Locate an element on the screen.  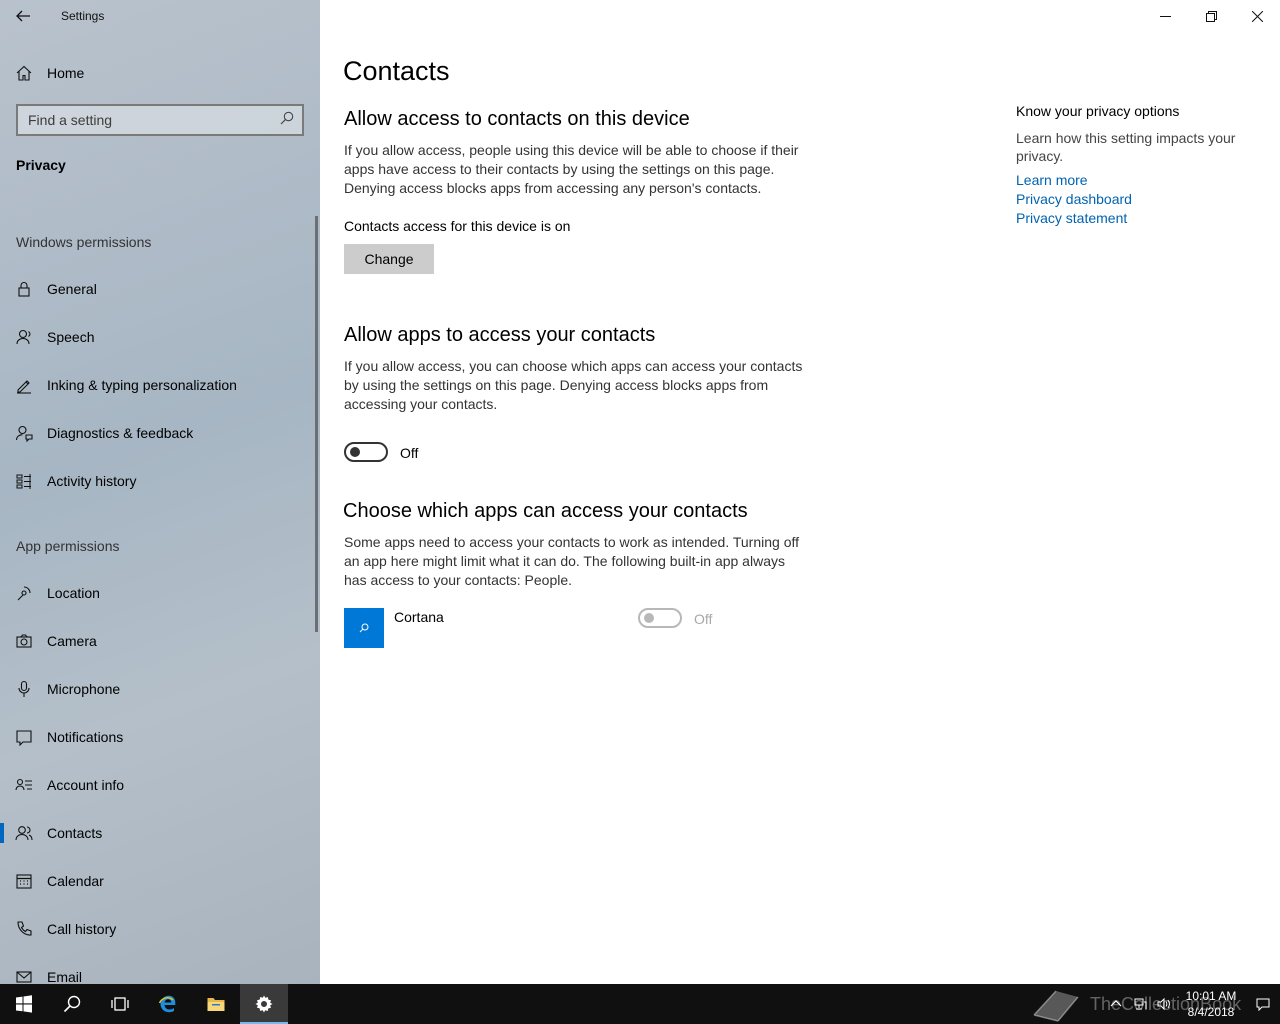
chevron-up-icon is located at coordinates (1116, 1003).